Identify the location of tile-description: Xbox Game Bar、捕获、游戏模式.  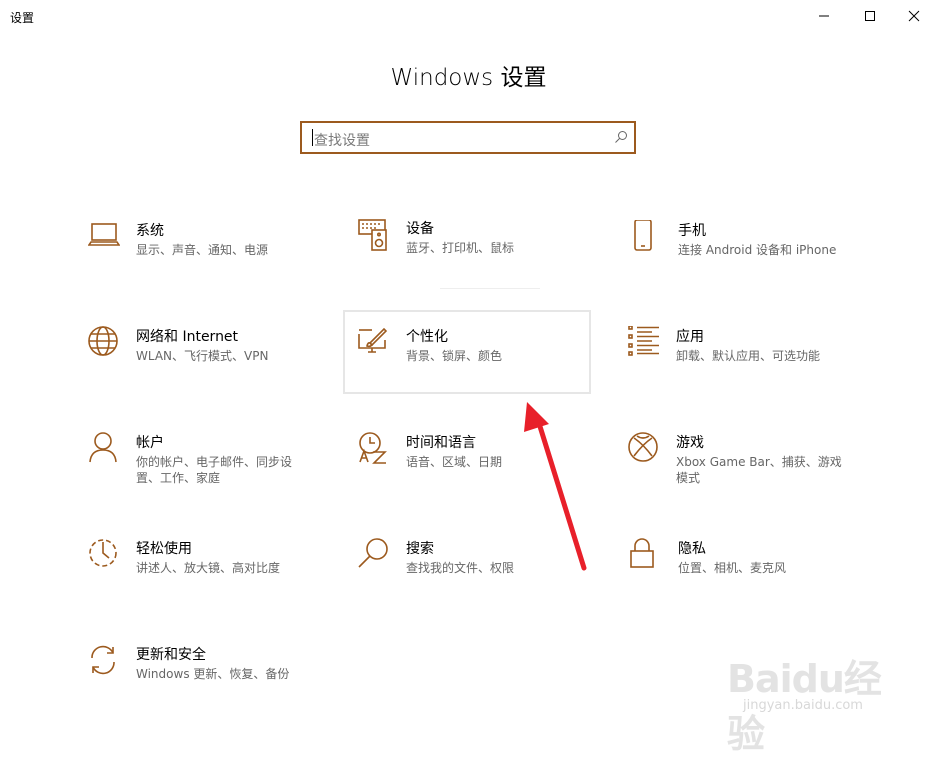
(759, 470).